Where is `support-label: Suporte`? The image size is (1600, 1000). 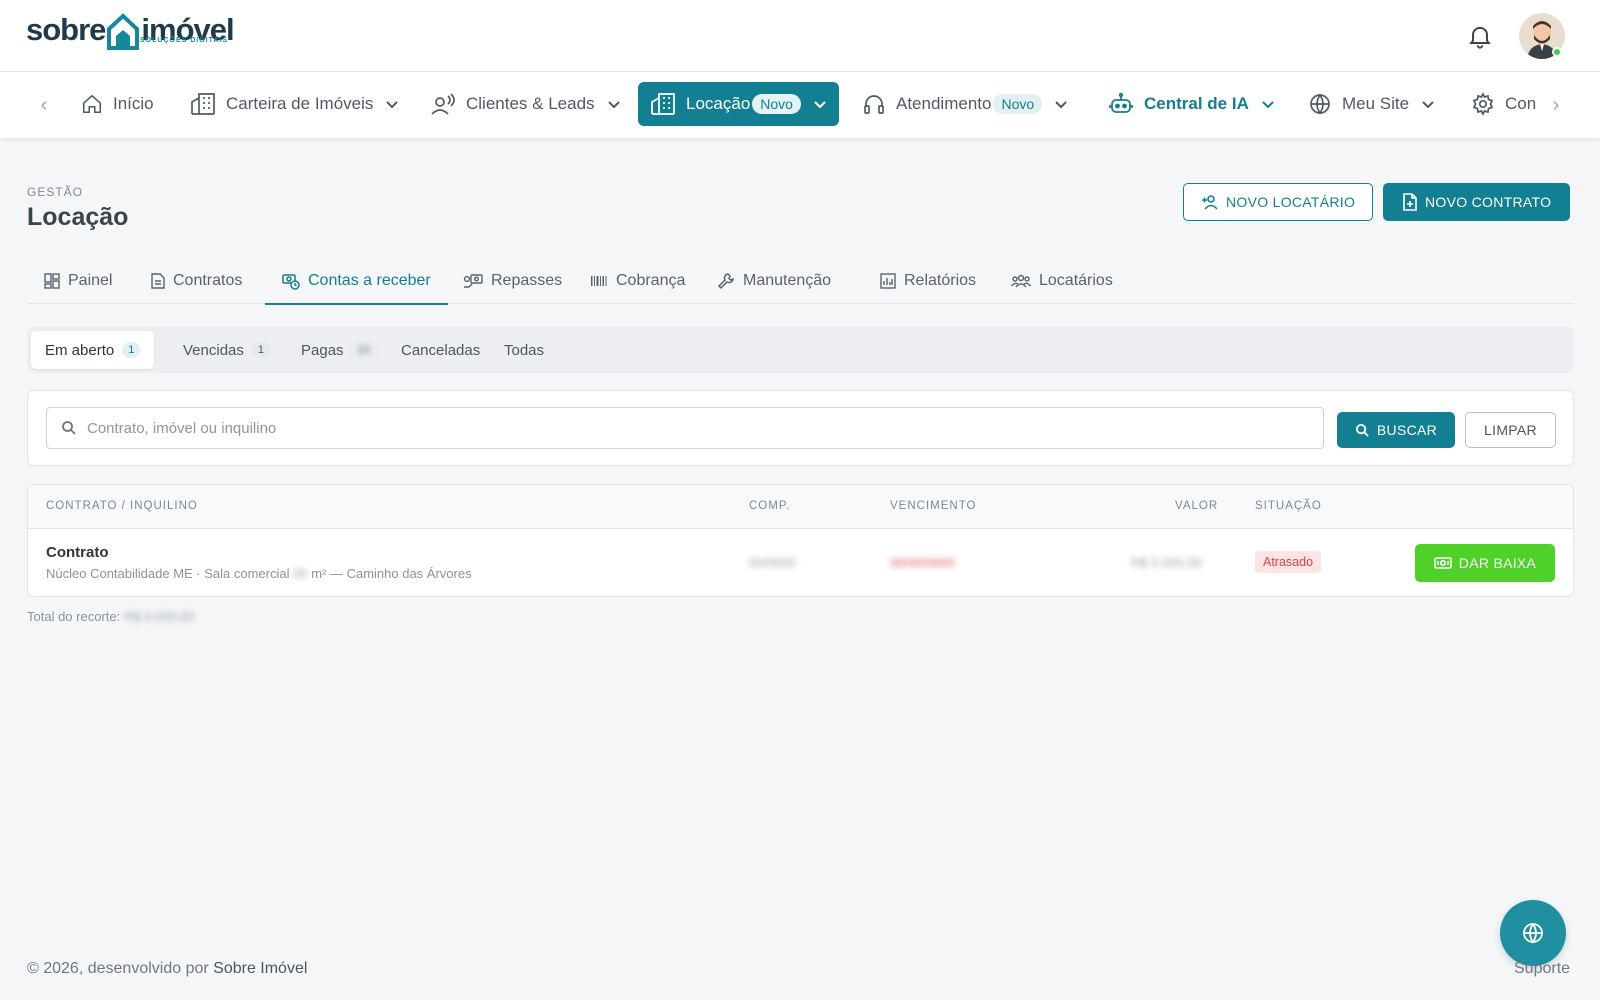 support-label: Suporte is located at coordinates (1542, 968).